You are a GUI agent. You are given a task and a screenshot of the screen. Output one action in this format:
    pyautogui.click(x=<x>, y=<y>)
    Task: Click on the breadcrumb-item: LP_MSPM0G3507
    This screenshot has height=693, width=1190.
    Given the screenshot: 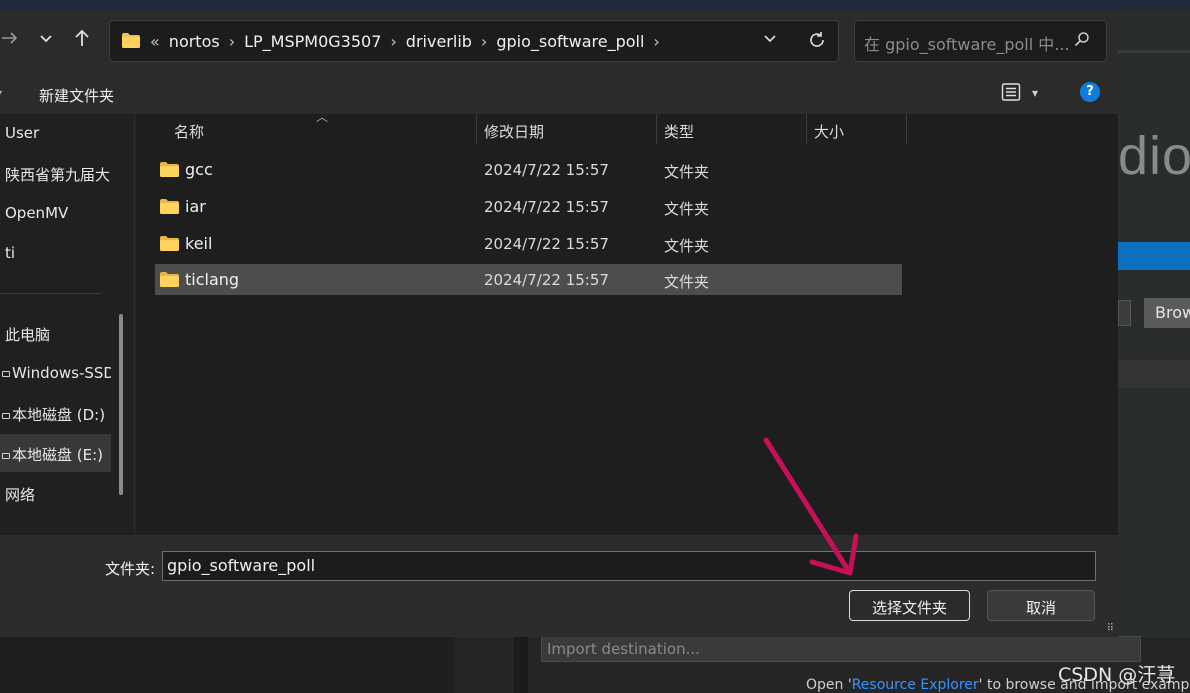 What is the action you would take?
    pyautogui.click(x=312, y=41)
    